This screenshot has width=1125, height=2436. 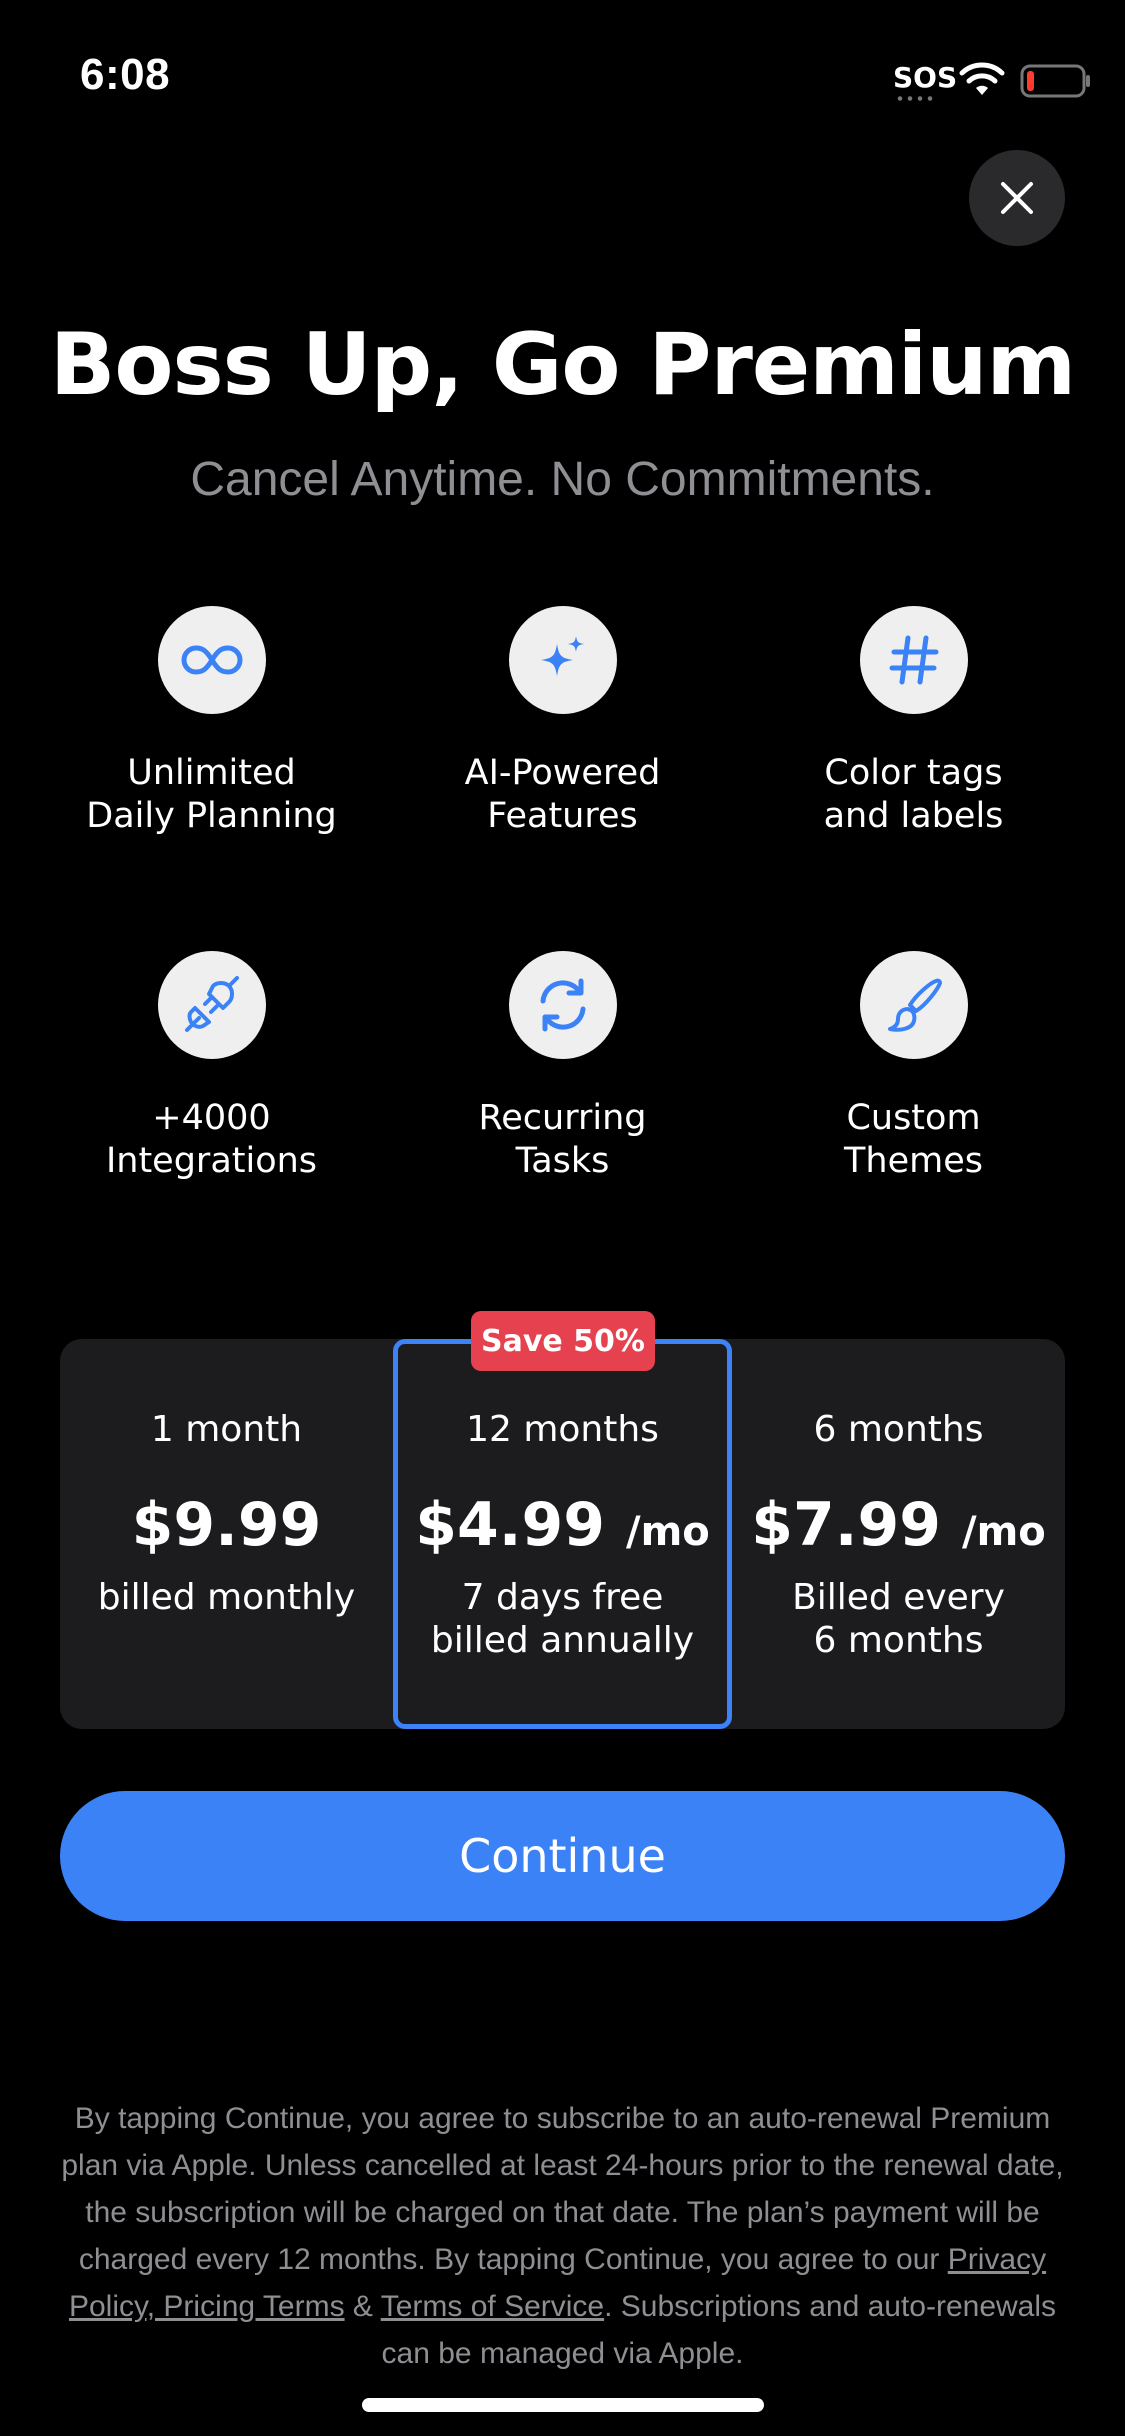 I want to click on signal-dots-icon, so click(x=916, y=98).